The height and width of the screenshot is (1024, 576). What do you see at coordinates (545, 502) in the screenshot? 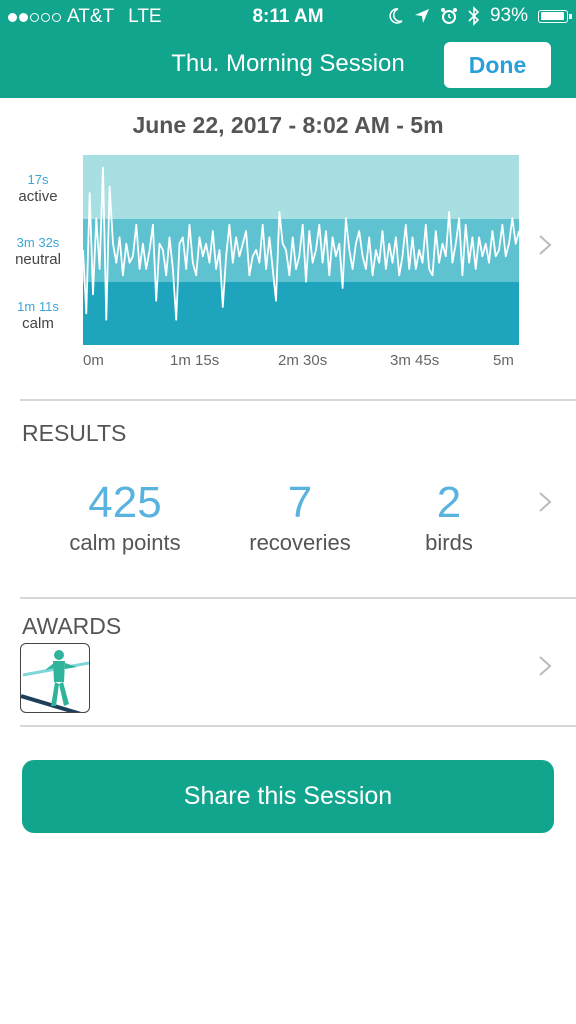
I see `results-chevron-right-icon` at bounding box center [545, 502].